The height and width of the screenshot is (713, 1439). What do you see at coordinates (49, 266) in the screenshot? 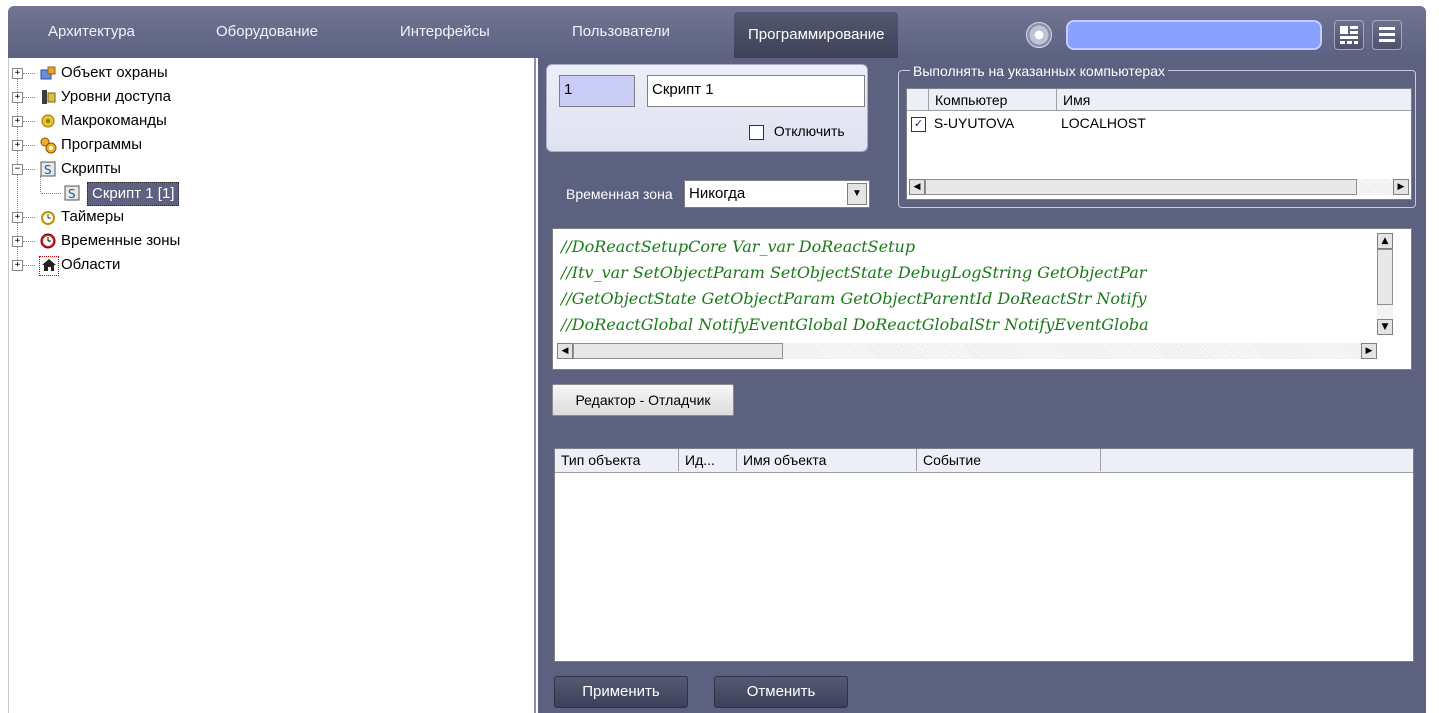
I see `areas-icon` at bounding box center [49, 266].